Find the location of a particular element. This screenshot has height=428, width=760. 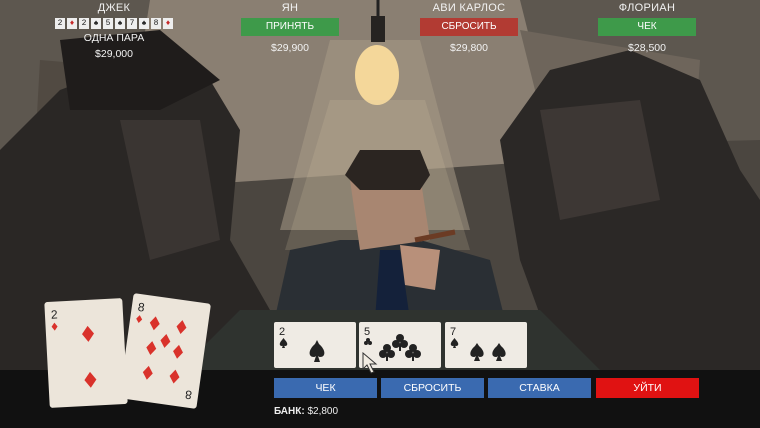

best-hand-row: 2 ♦ 2 ♠ 5 ♠ 7 ♠ 8 ♦ is located at coordinates (114, 23).